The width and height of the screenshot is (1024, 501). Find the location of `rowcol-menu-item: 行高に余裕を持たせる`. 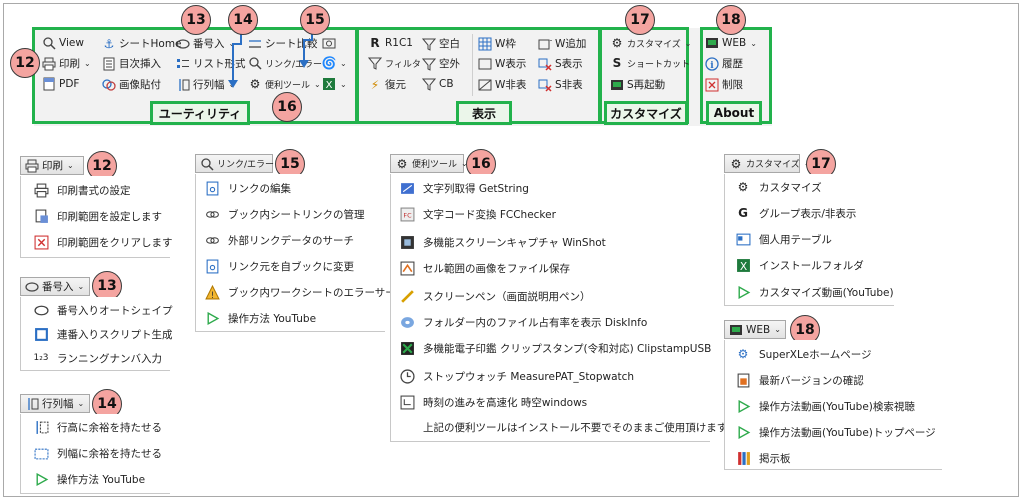

rowcol-menu-item: 行高に余裕を持たせる is located at coordinates (97, 427).